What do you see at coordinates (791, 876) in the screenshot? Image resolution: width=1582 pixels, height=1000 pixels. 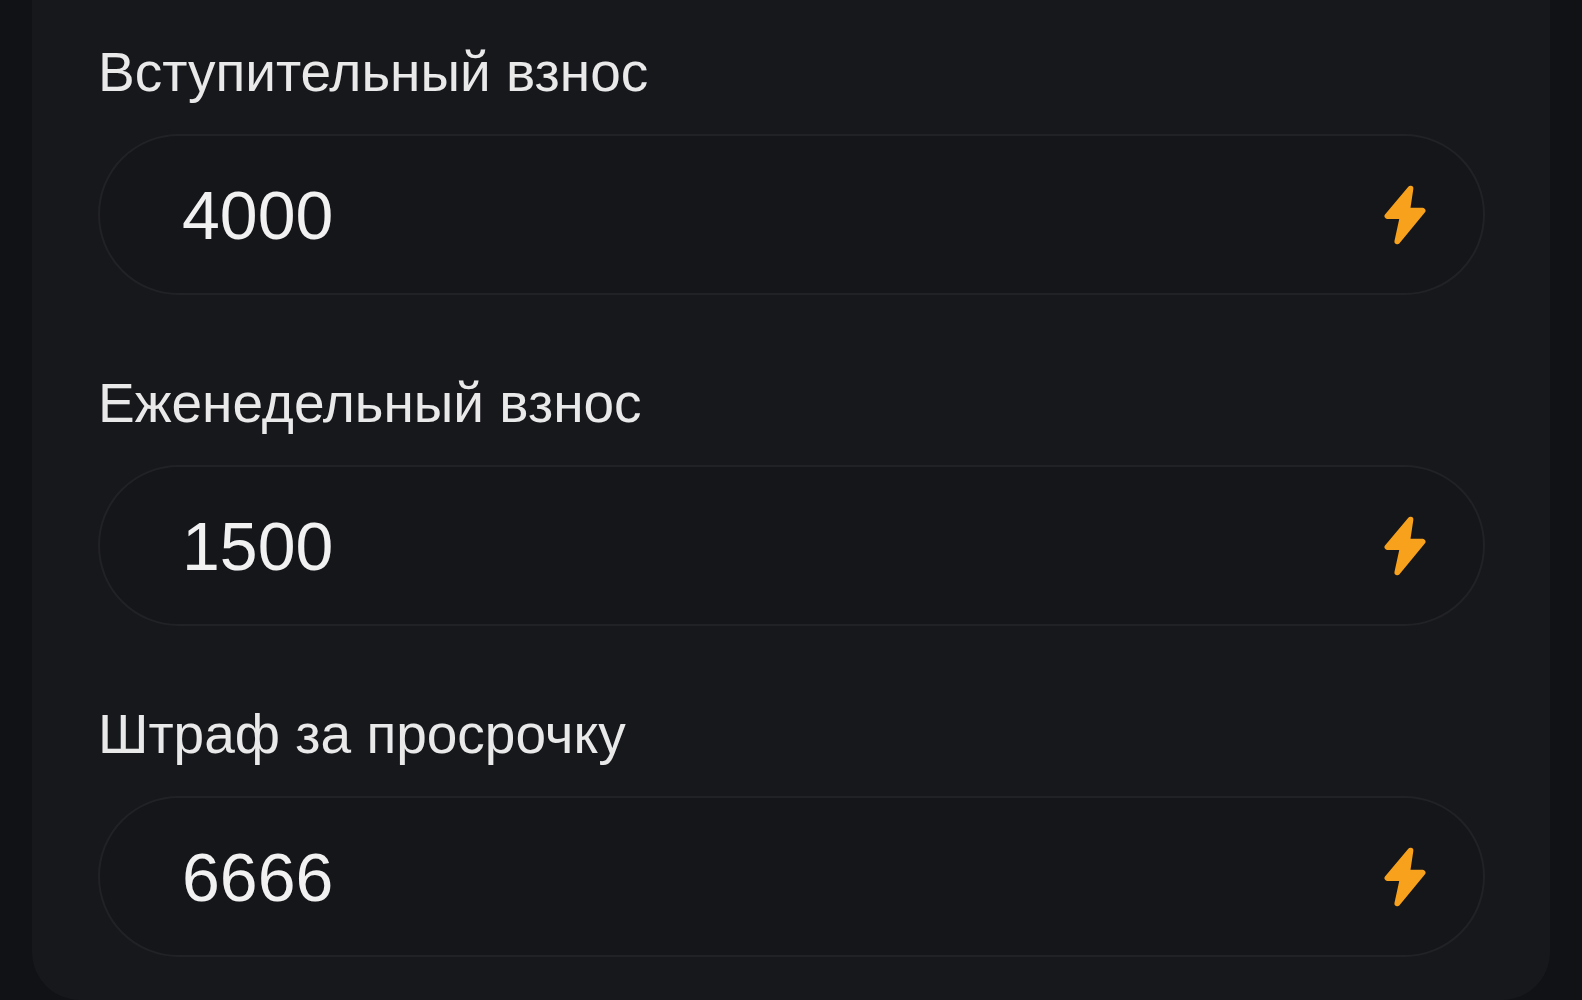 I see `input-field: 6666` at bounding box center [791, 876].